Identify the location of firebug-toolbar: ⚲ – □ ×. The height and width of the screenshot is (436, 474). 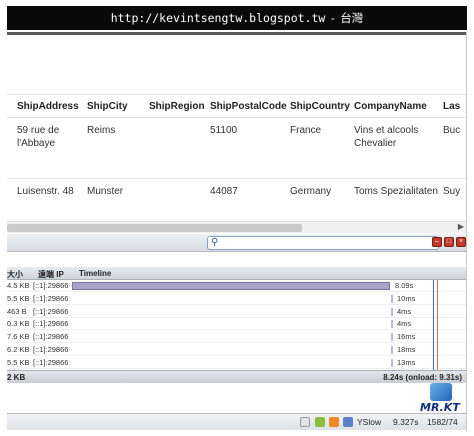
(236, 243).